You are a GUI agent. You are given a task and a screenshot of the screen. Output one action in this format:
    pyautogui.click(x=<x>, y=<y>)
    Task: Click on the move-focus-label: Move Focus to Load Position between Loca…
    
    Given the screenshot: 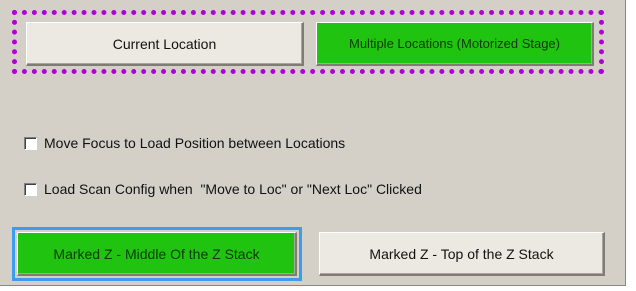 What is the action you would take?
    pyautogui.click(x=195, y=143)
    